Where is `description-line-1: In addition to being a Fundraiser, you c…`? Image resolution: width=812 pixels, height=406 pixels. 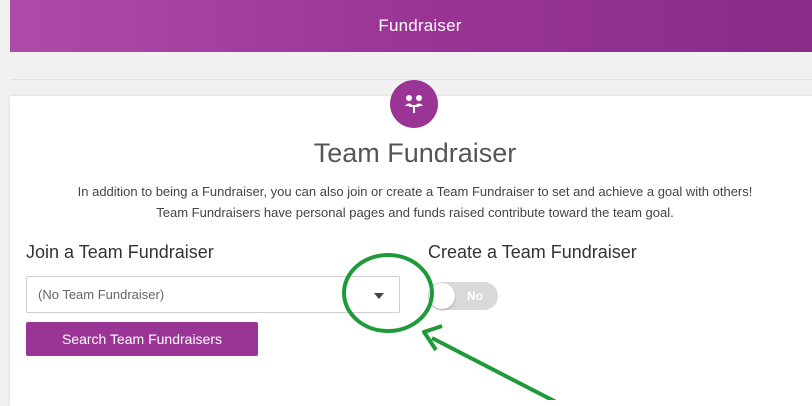
description-line-1: In addition to being a Fundraiser, you c… is located at coordinates (415, 191).